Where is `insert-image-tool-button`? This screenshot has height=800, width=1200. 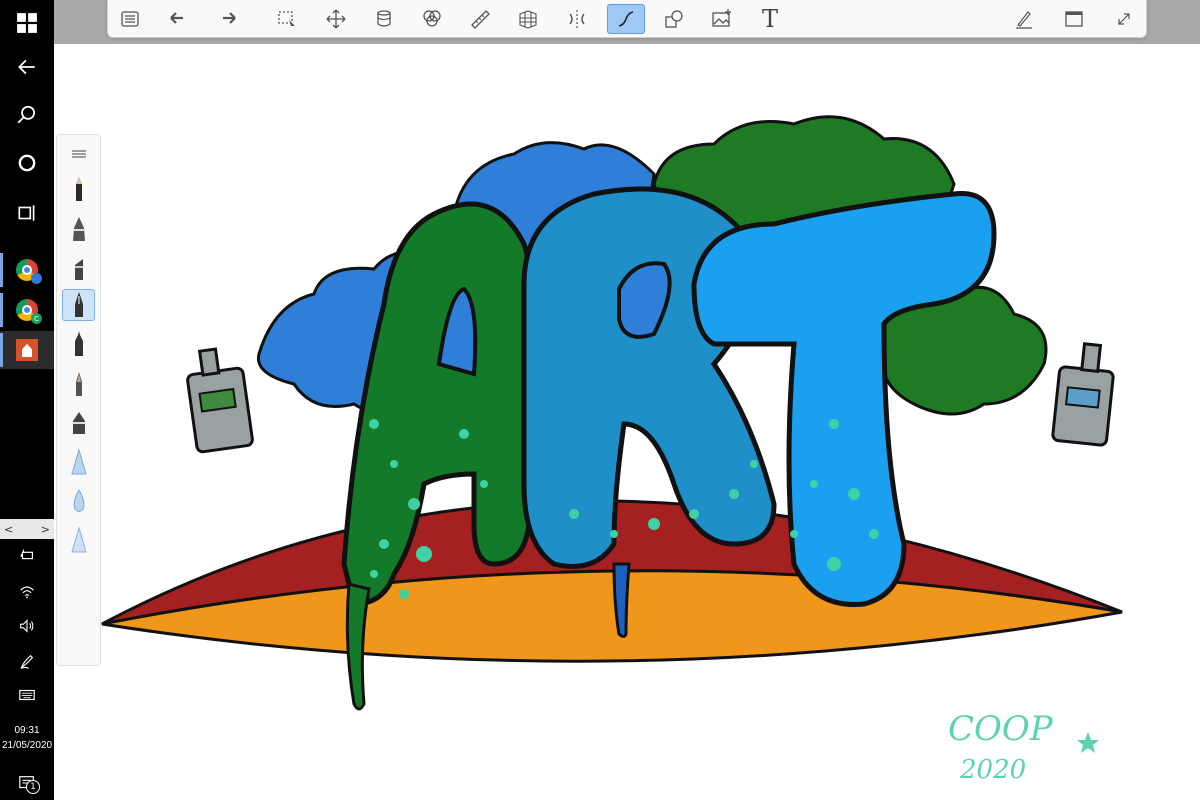
insert-image-tool-button is located at coordinates (722, 19).